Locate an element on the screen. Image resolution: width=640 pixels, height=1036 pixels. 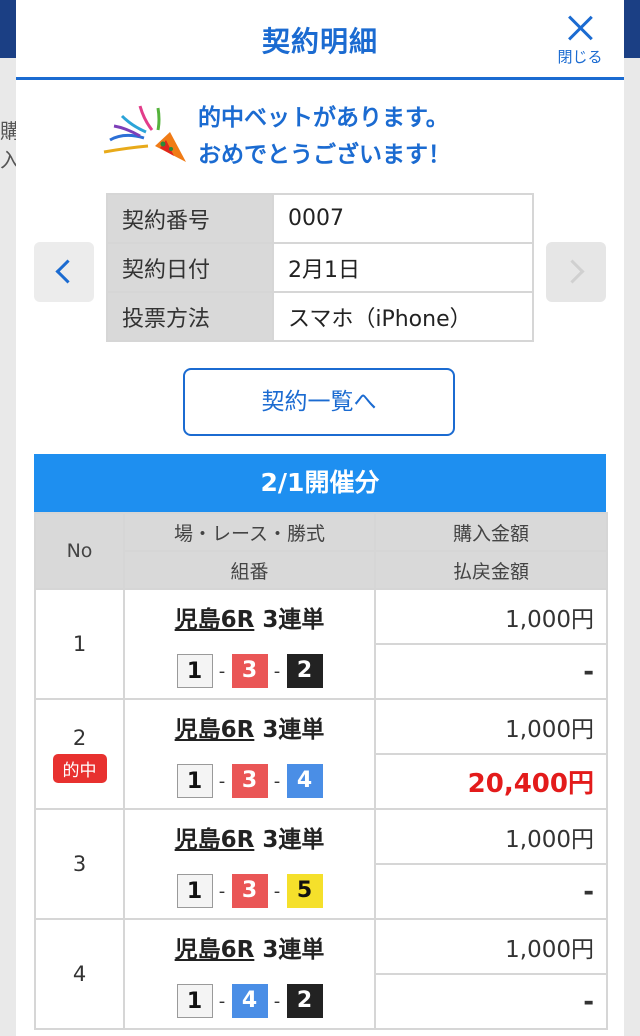
header-purchase: 購入金額 is located at coordinates (491, 532).